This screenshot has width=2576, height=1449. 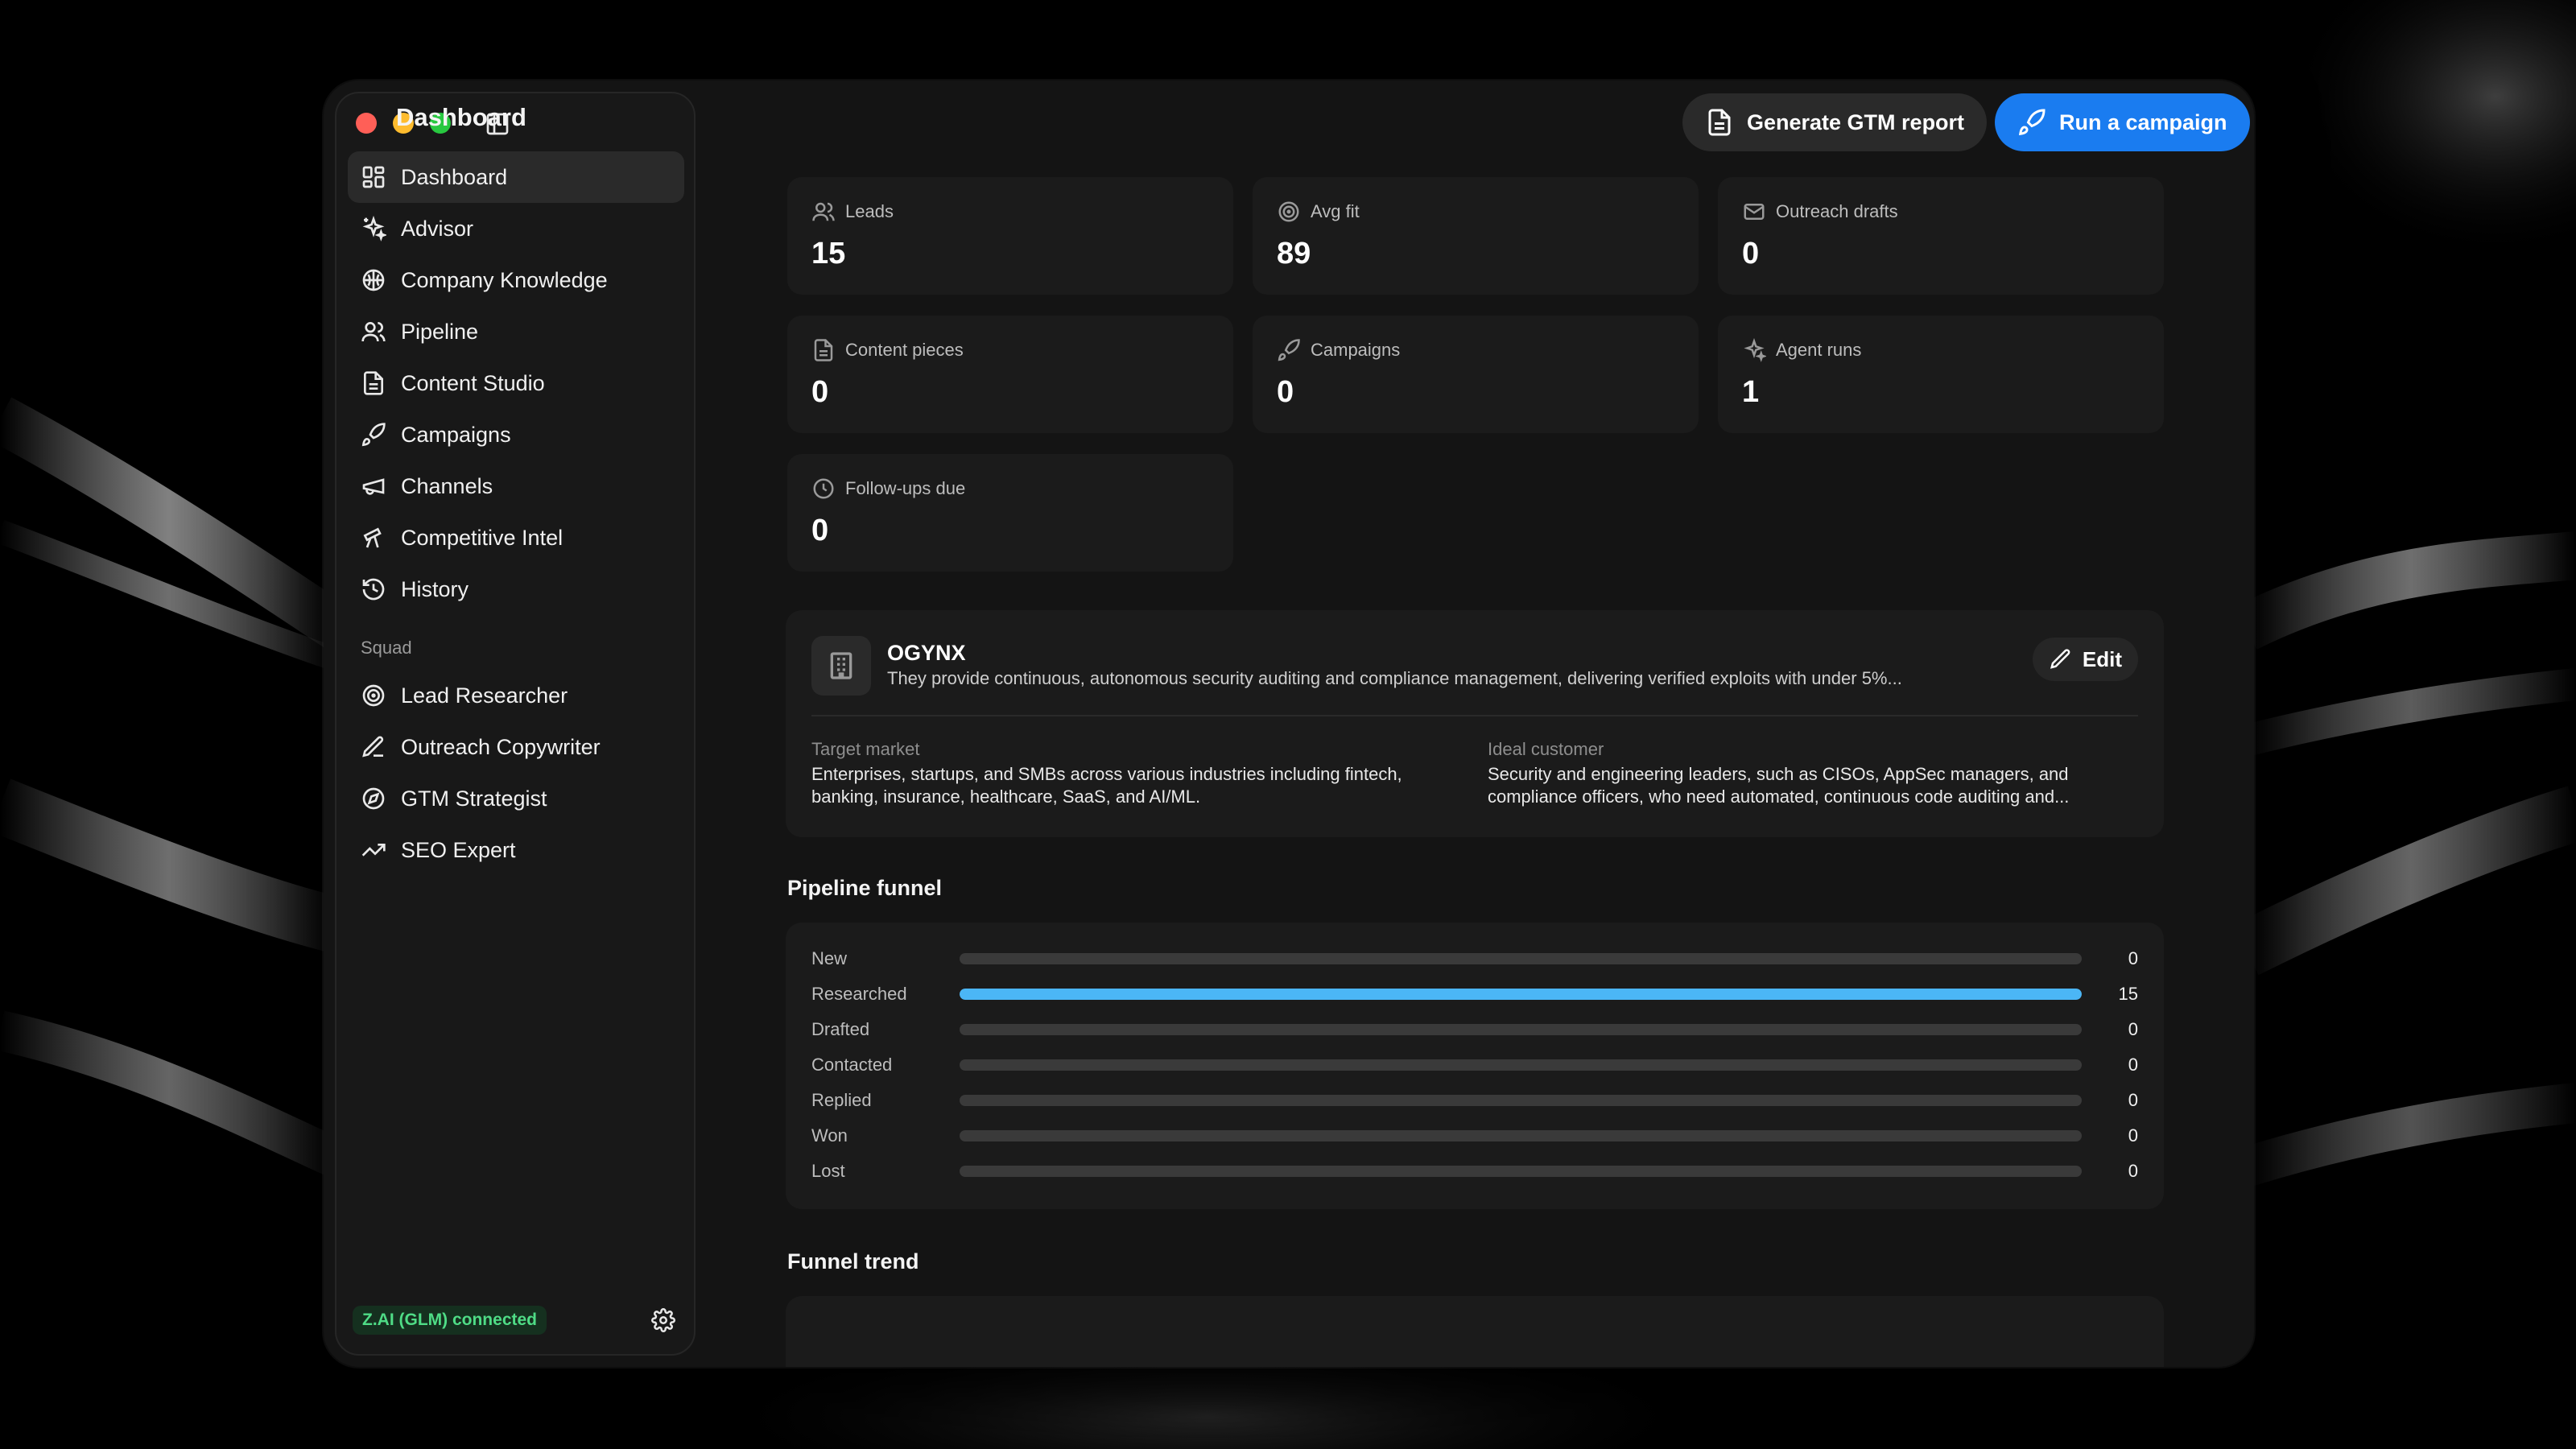 What do you see at coordinates (516, 434) in the screenshot?
I see `sidebar-item-campaigns: Campaigns` at bounding box center [516, 434].